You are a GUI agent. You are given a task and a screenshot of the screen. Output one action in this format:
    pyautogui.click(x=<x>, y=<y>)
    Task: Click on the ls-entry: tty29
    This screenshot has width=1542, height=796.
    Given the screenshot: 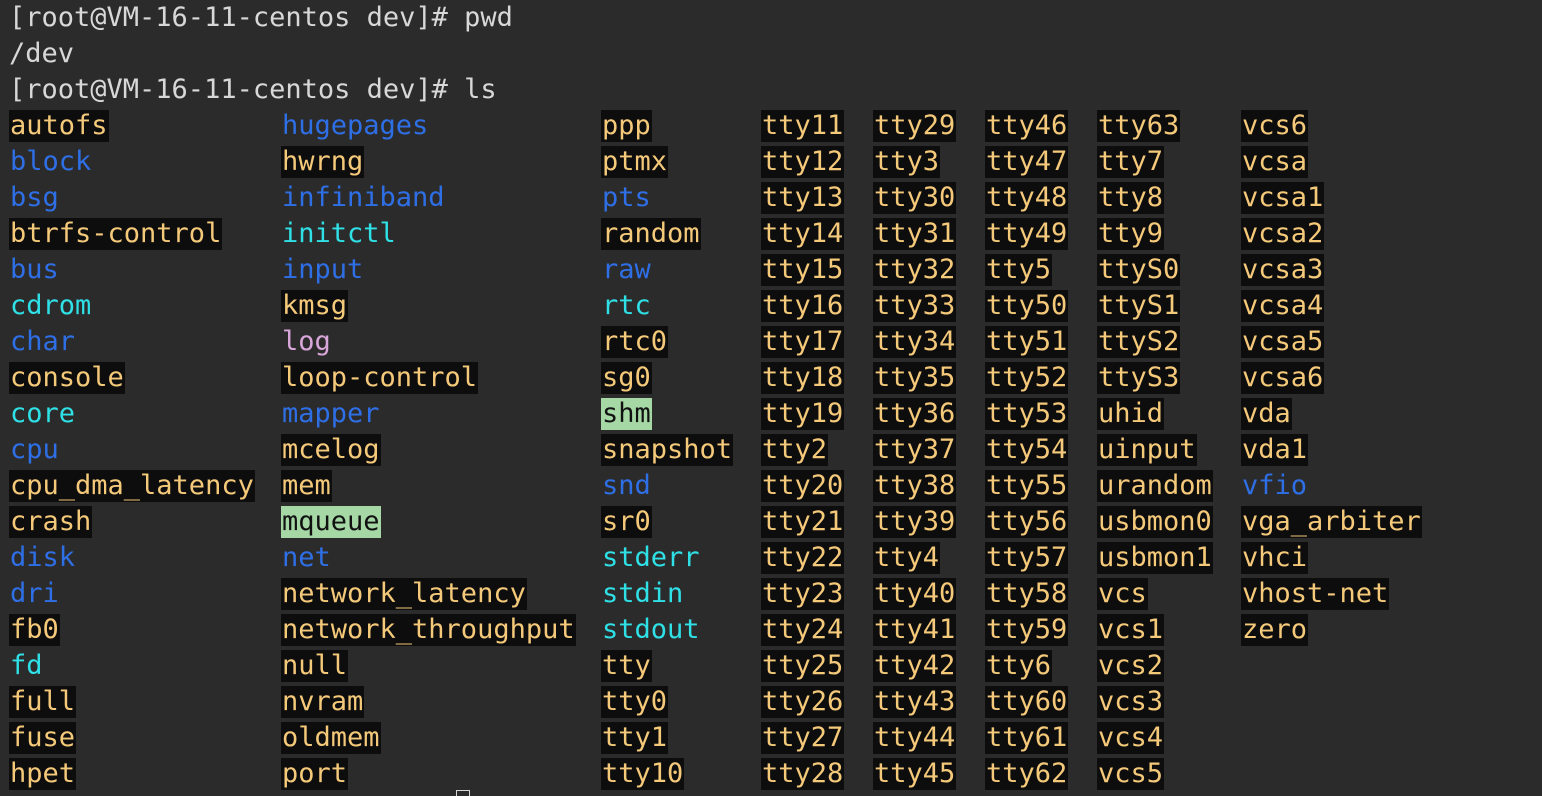 What is the action you would take?
    pyautogui.click(x=915, y=126)
    